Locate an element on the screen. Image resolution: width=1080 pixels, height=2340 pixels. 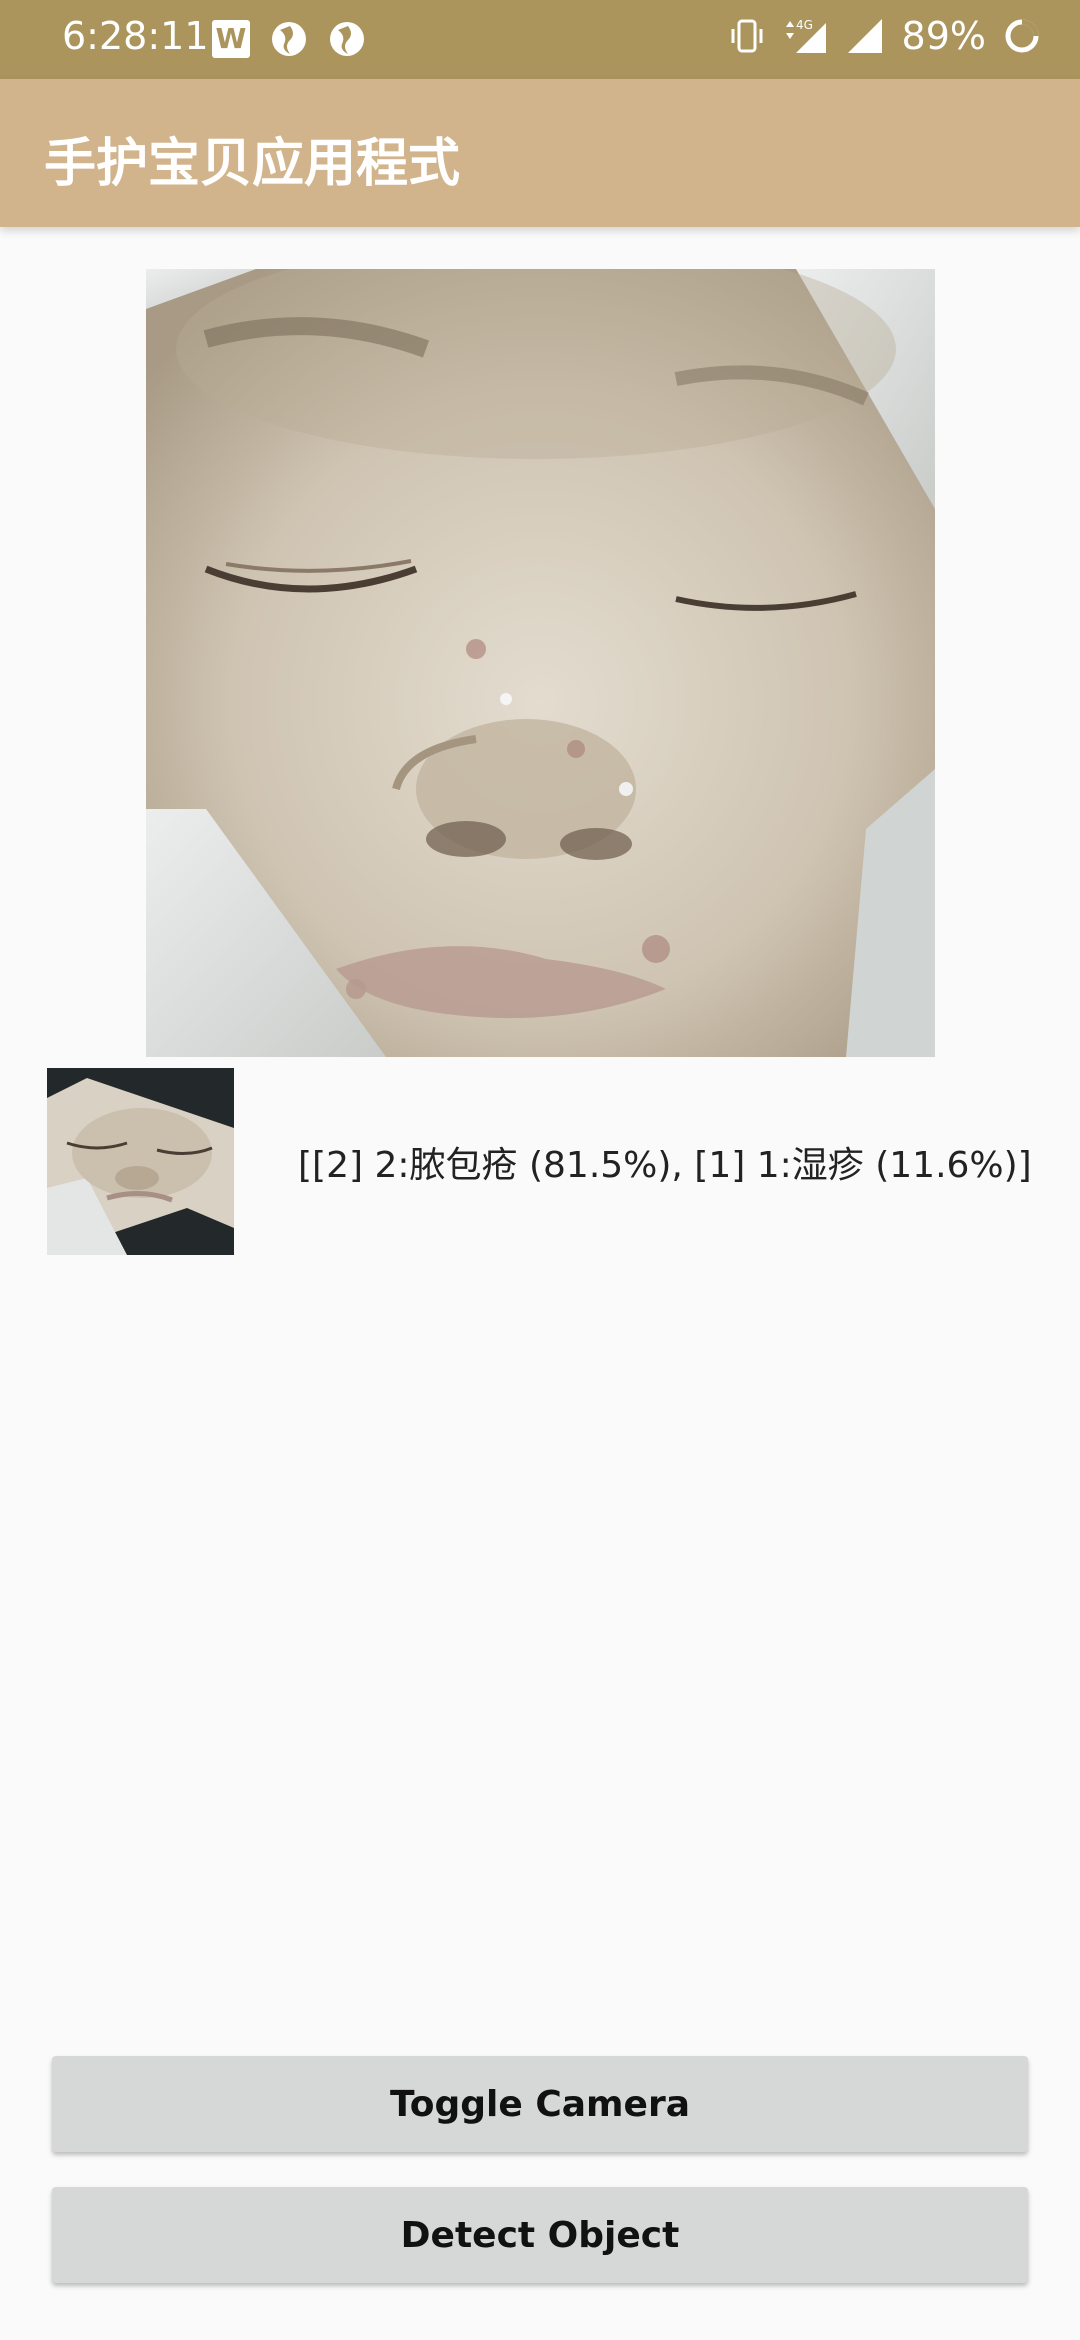
toggle-camera-button: Toggle Camera is located at coordinates (540, 2104).